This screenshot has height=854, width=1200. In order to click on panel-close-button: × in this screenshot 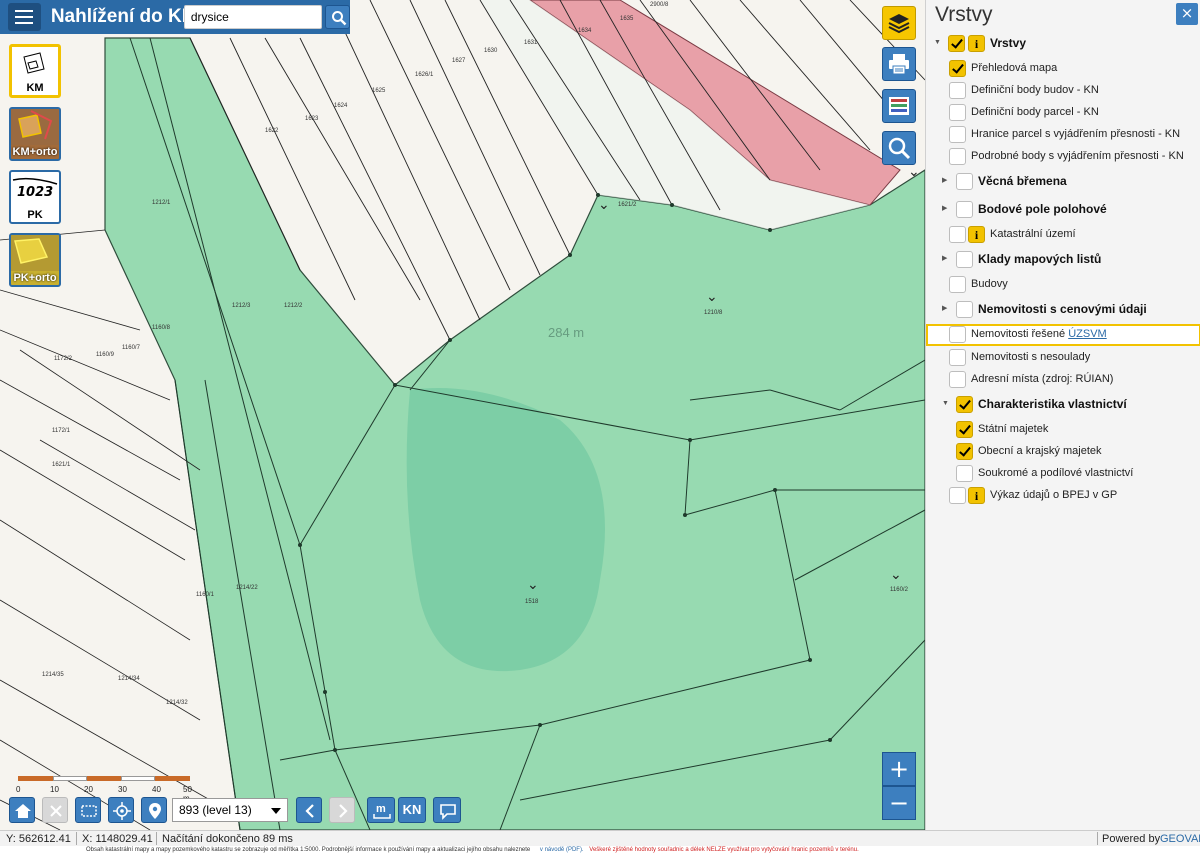, I will do `click(1187, 14)`.